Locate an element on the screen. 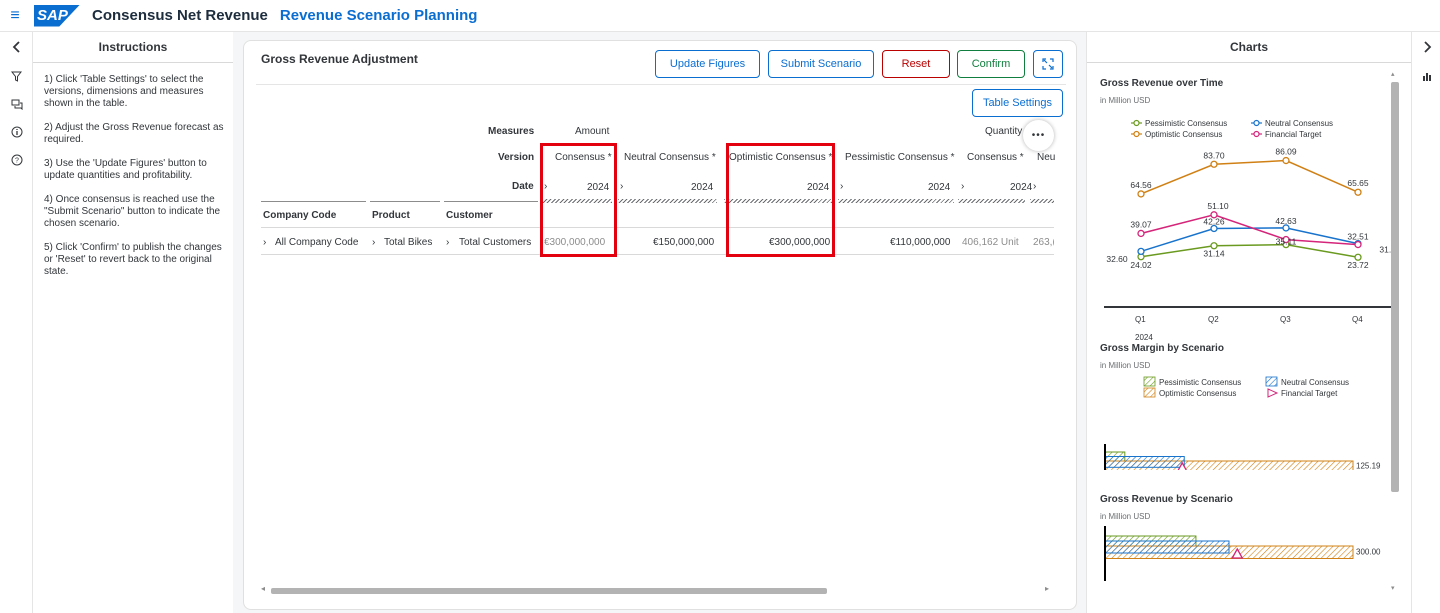 Image resolution: width=1440 pixels, height=613 pixels. version-col-5: Consensus * is located at coordinates (995, 157).